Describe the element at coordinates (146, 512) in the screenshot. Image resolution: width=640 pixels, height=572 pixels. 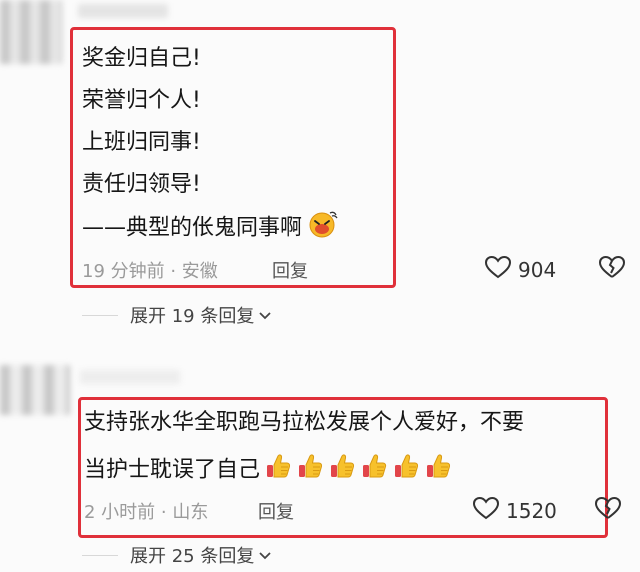
I see `comment-2-time-location: 2 小时前 · 山东` at that location.